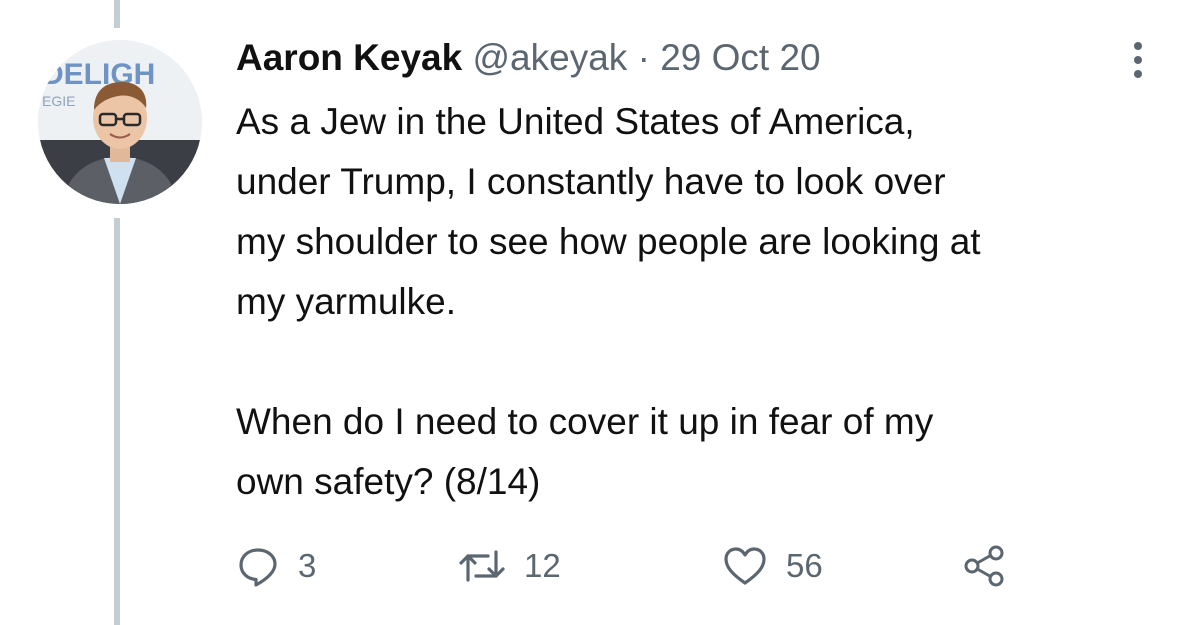  I want to click on tweet-header: Aaron Keyak @akeyak · 29 Oct 20, so click(528, 58).